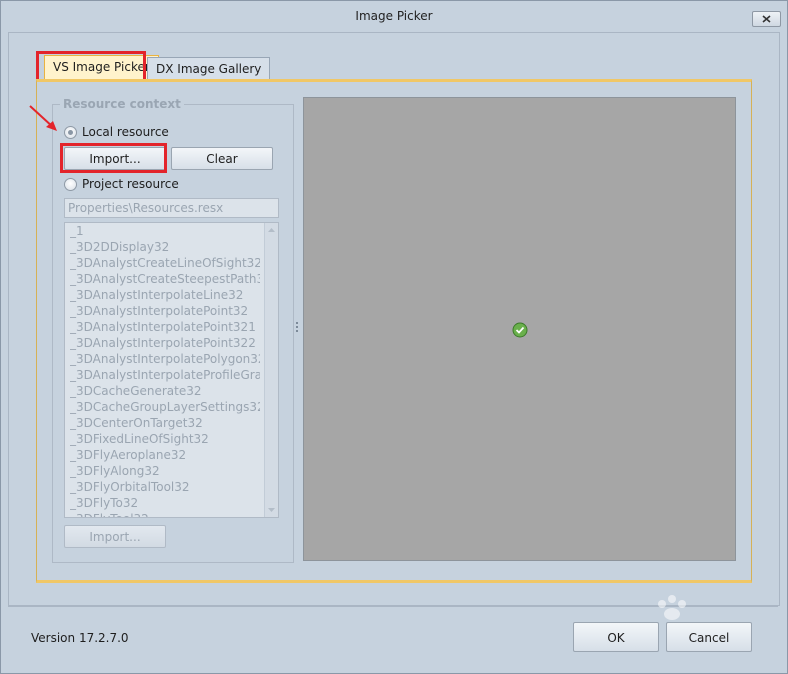 The image size is (788, 674). What do you see at coordinates (165, 311) in the screenshot?
I see `resource-list-item: _3DAnalystInterpolatePoint32` at bounding box center [165, 311].